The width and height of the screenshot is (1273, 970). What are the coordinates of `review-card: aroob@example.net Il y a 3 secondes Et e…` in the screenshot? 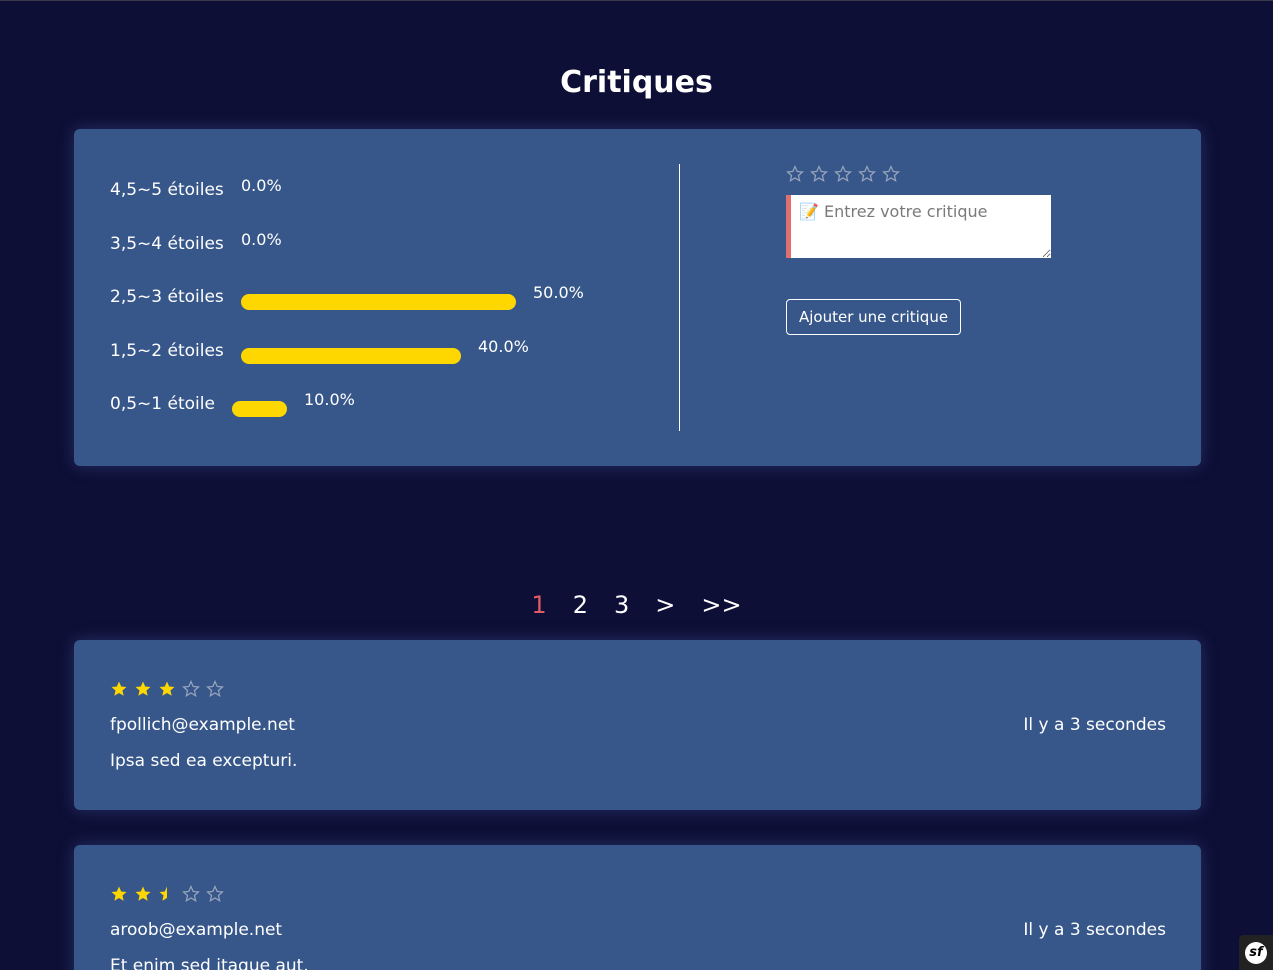 It's located at (637, 907).